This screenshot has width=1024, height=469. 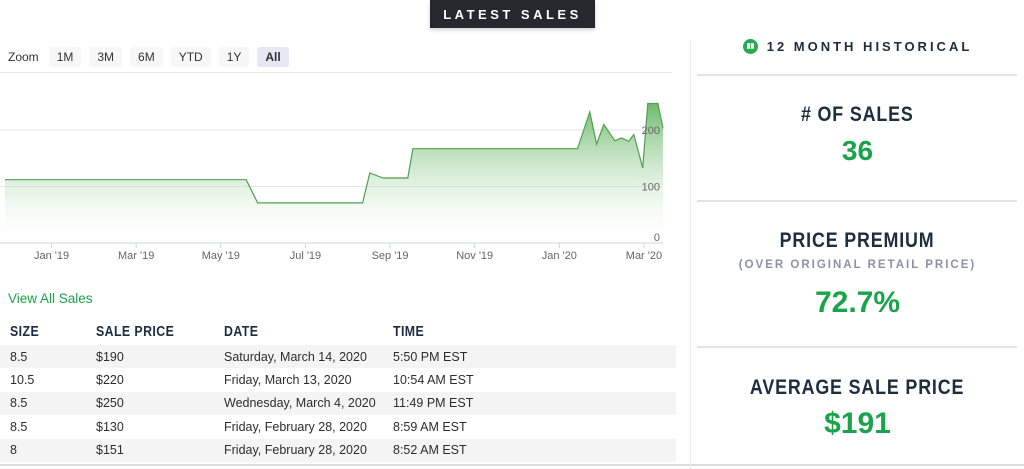 I want to click on svg-text: Mar '20, so click(x=644, y=256).